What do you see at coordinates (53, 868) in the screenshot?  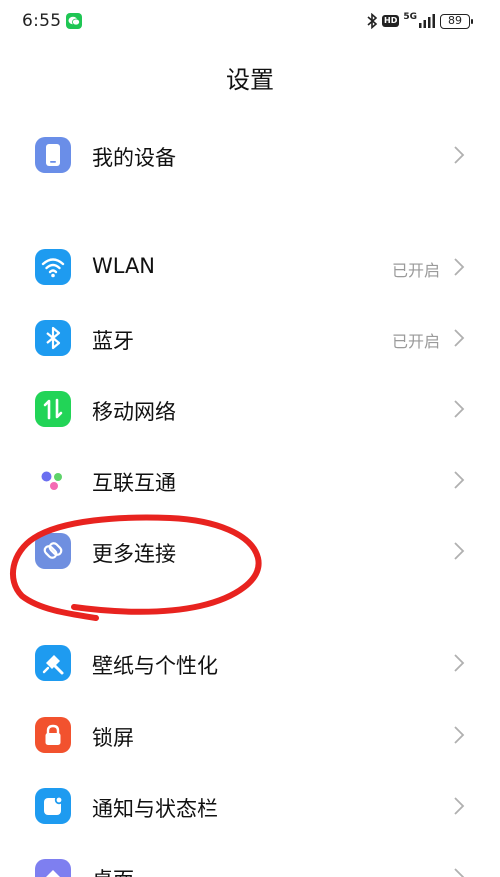 I see `home-icon` at bounding box center [53, 868].